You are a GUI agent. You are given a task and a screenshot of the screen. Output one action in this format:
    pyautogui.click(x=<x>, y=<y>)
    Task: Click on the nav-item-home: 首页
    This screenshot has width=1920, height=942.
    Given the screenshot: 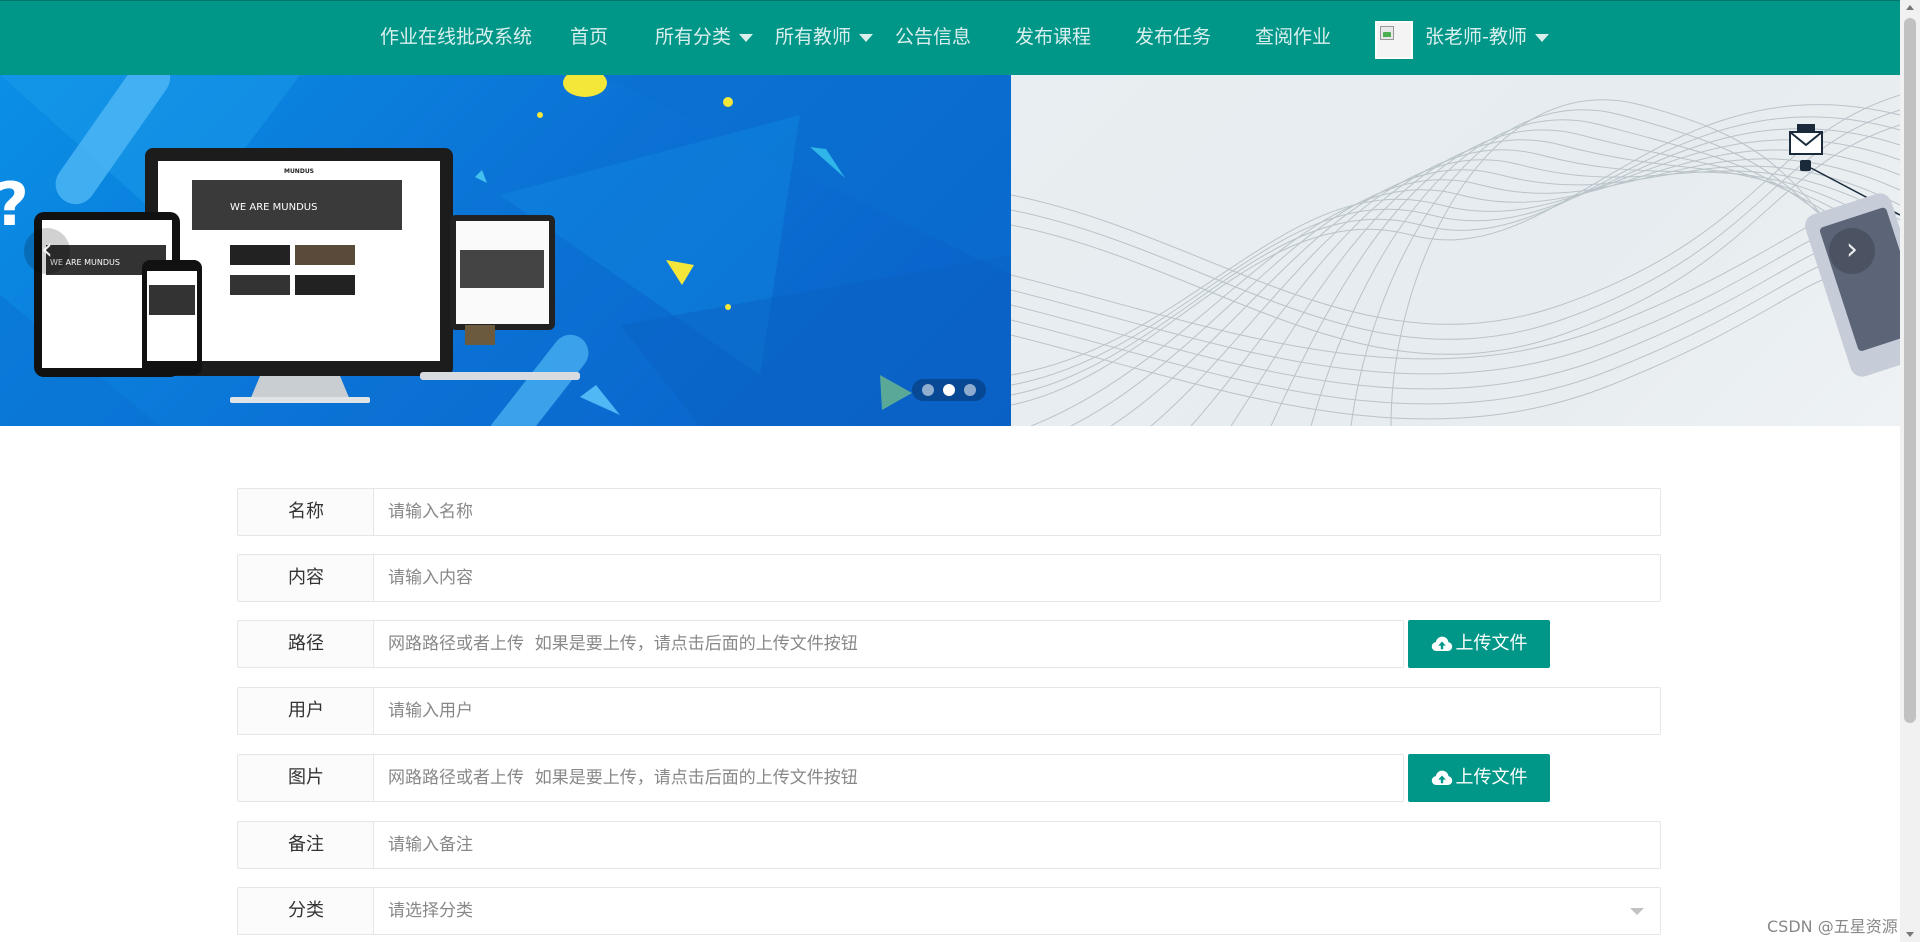 What is the action you would take?
    pyautogui.click(x=589, y=38)
    